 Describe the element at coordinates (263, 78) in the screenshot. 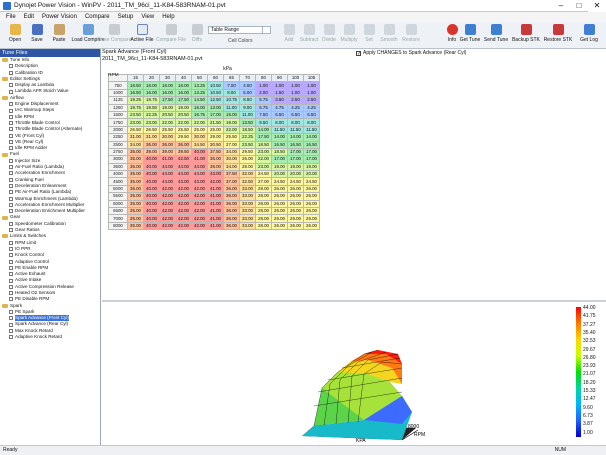

I see `column-header: 80` at that location.